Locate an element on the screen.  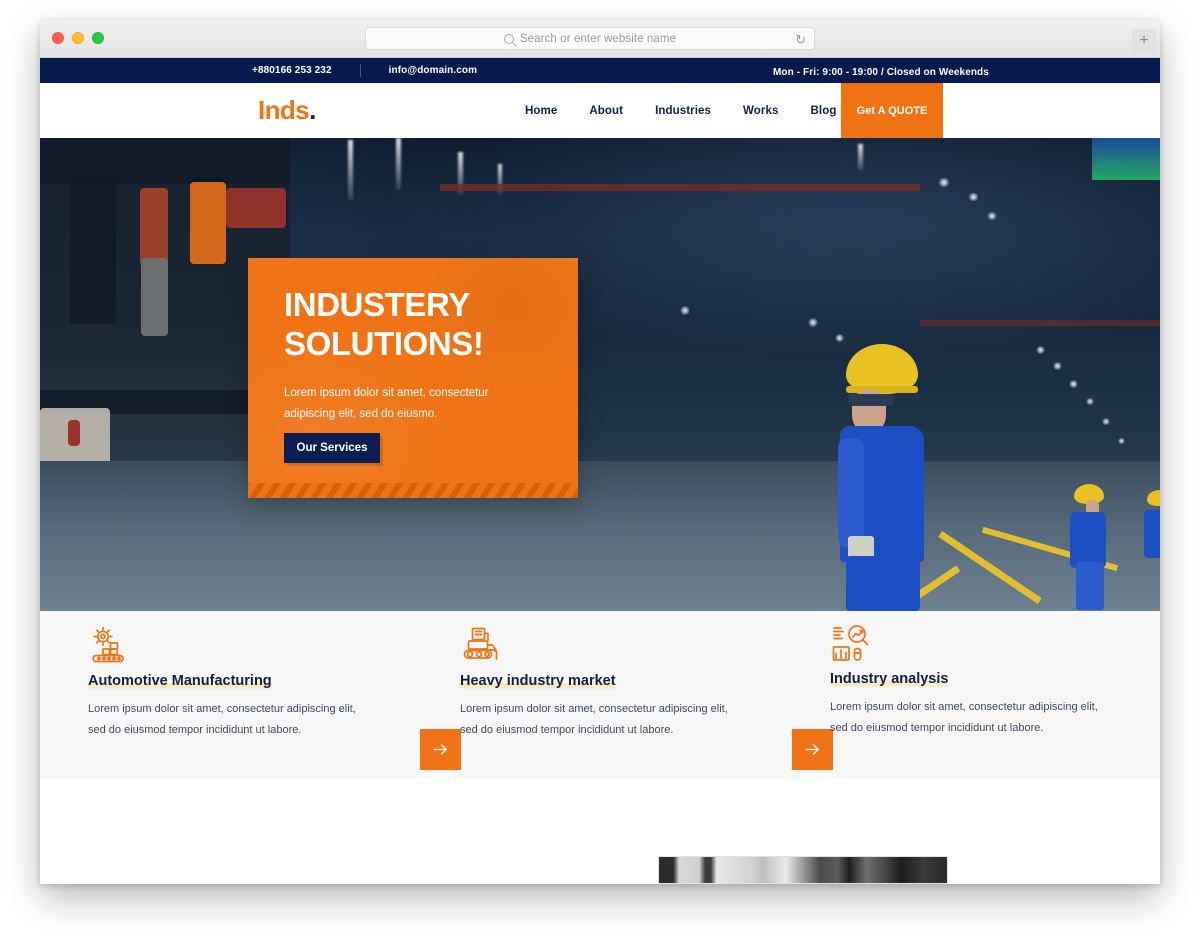
feature-title-text: Heavy industry market is located at coordinates (538, 681).